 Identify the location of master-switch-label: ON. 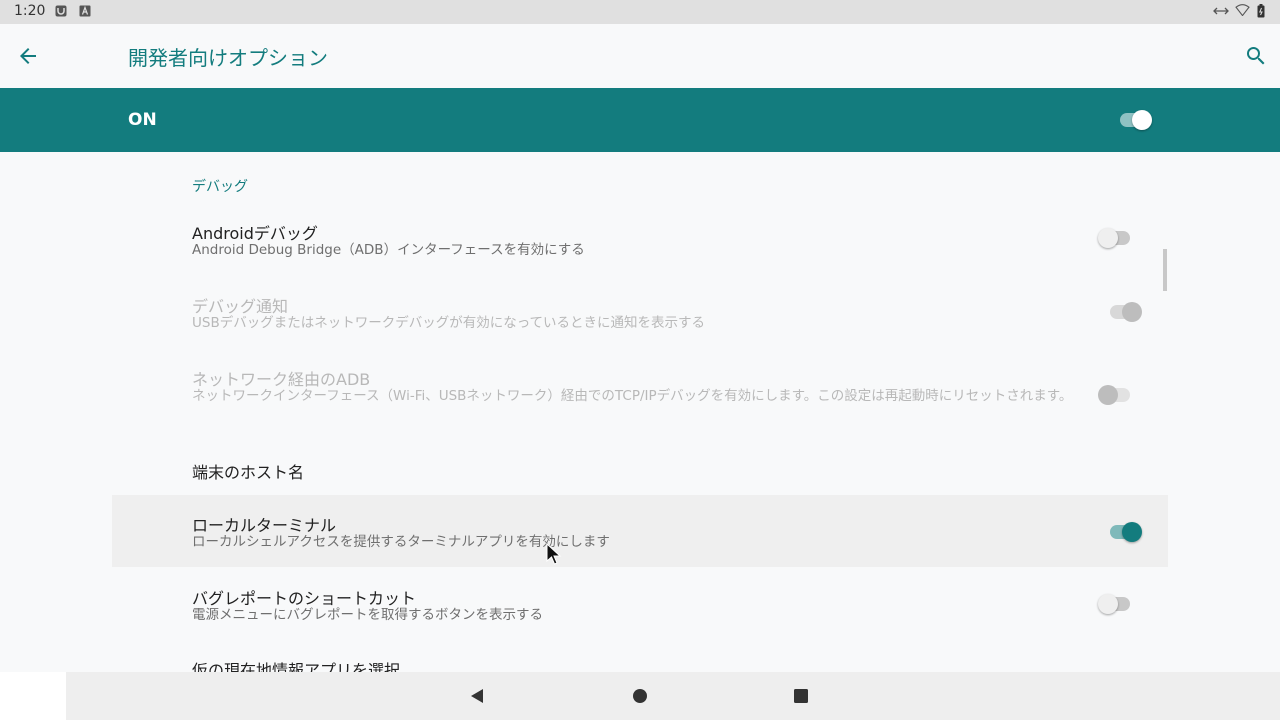
(142, 120).